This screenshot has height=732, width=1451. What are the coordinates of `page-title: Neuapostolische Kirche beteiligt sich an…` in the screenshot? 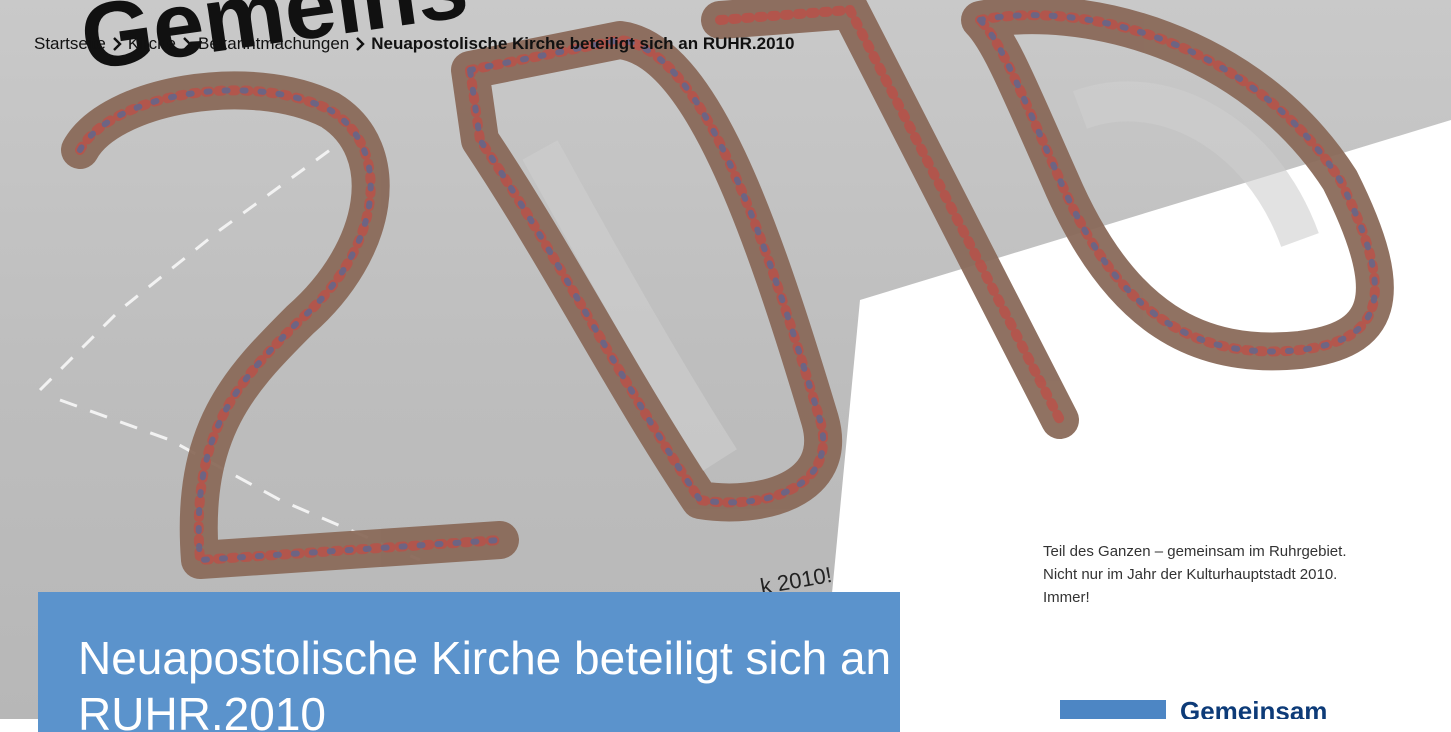 It's located at (485, 682).